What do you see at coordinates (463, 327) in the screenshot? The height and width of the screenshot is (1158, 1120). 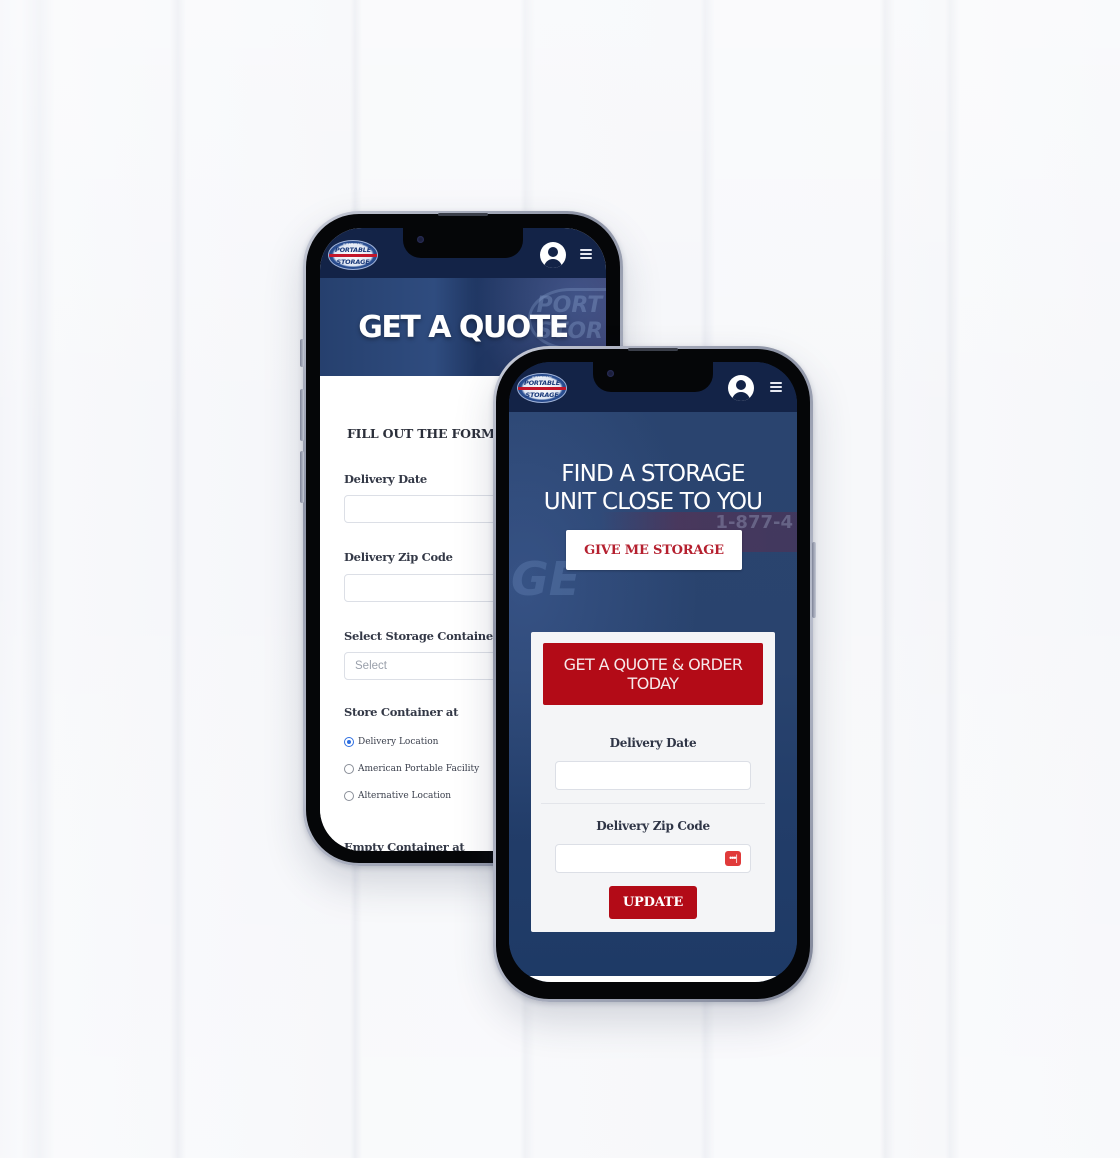 I see `page-title: GET A QUOTE` at bounding box center [463, 327].